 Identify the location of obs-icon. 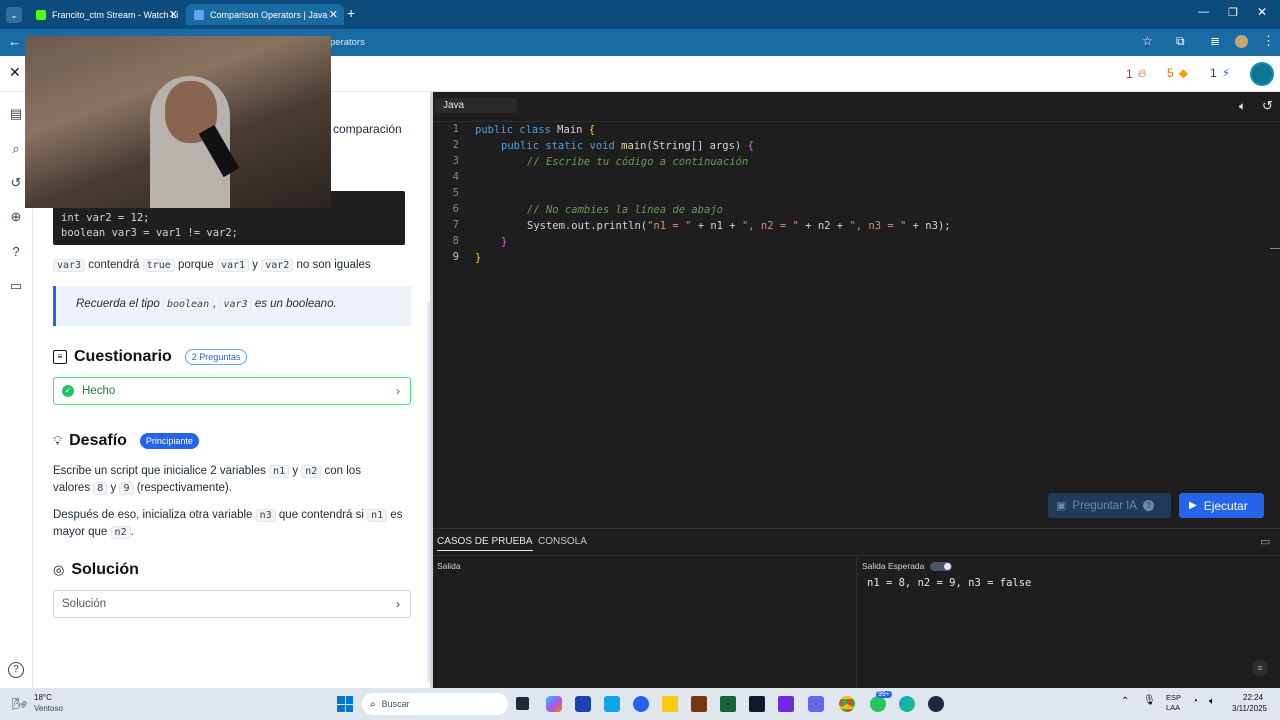
(936, 704).